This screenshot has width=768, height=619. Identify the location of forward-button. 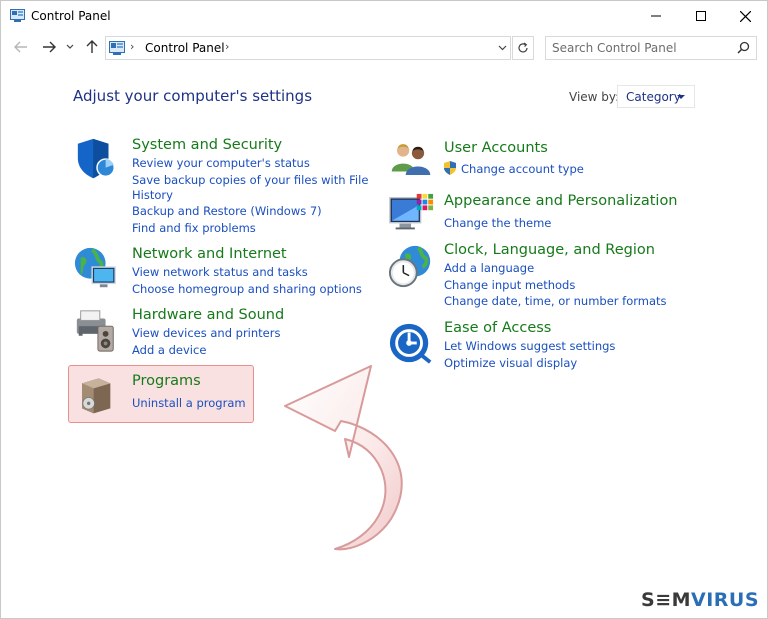
(49, 47).